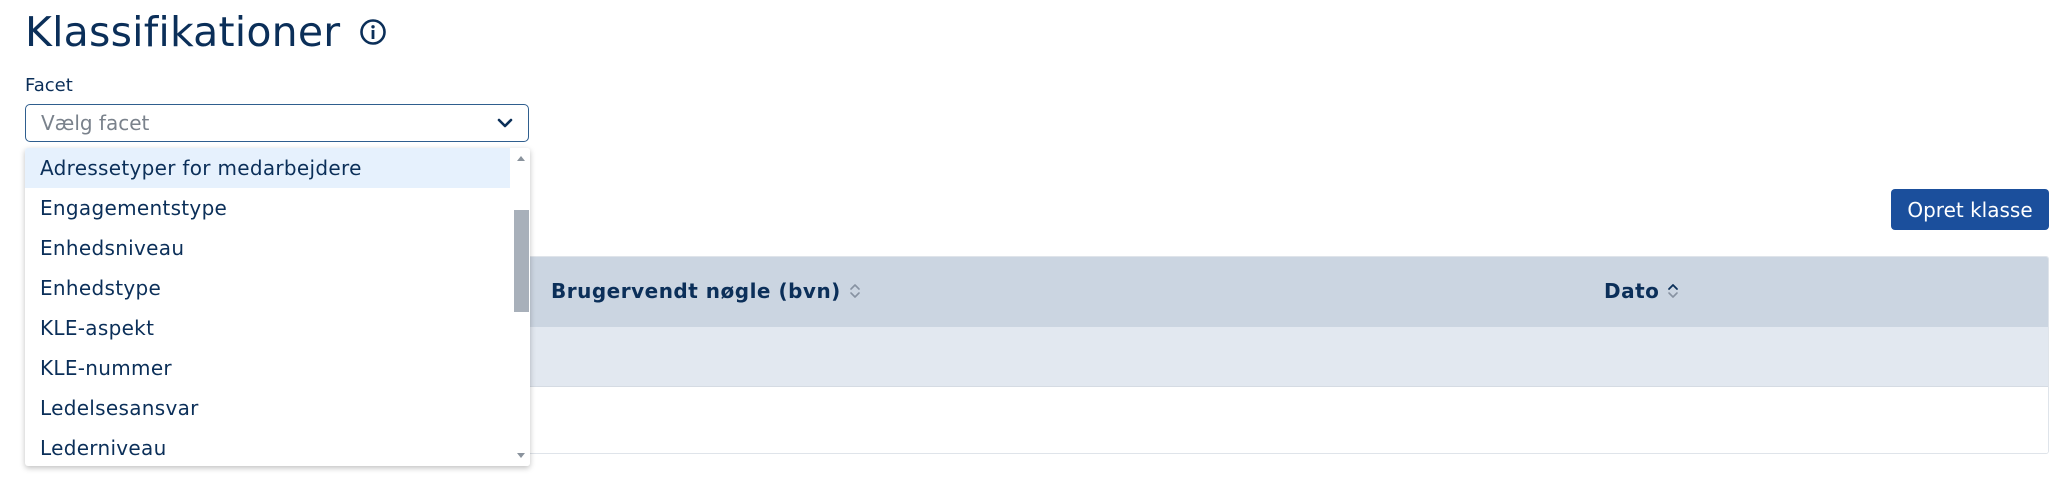  Describe the element at coordinates (373, 32) in the screenshot. I see `info-circle-icon` at that location.